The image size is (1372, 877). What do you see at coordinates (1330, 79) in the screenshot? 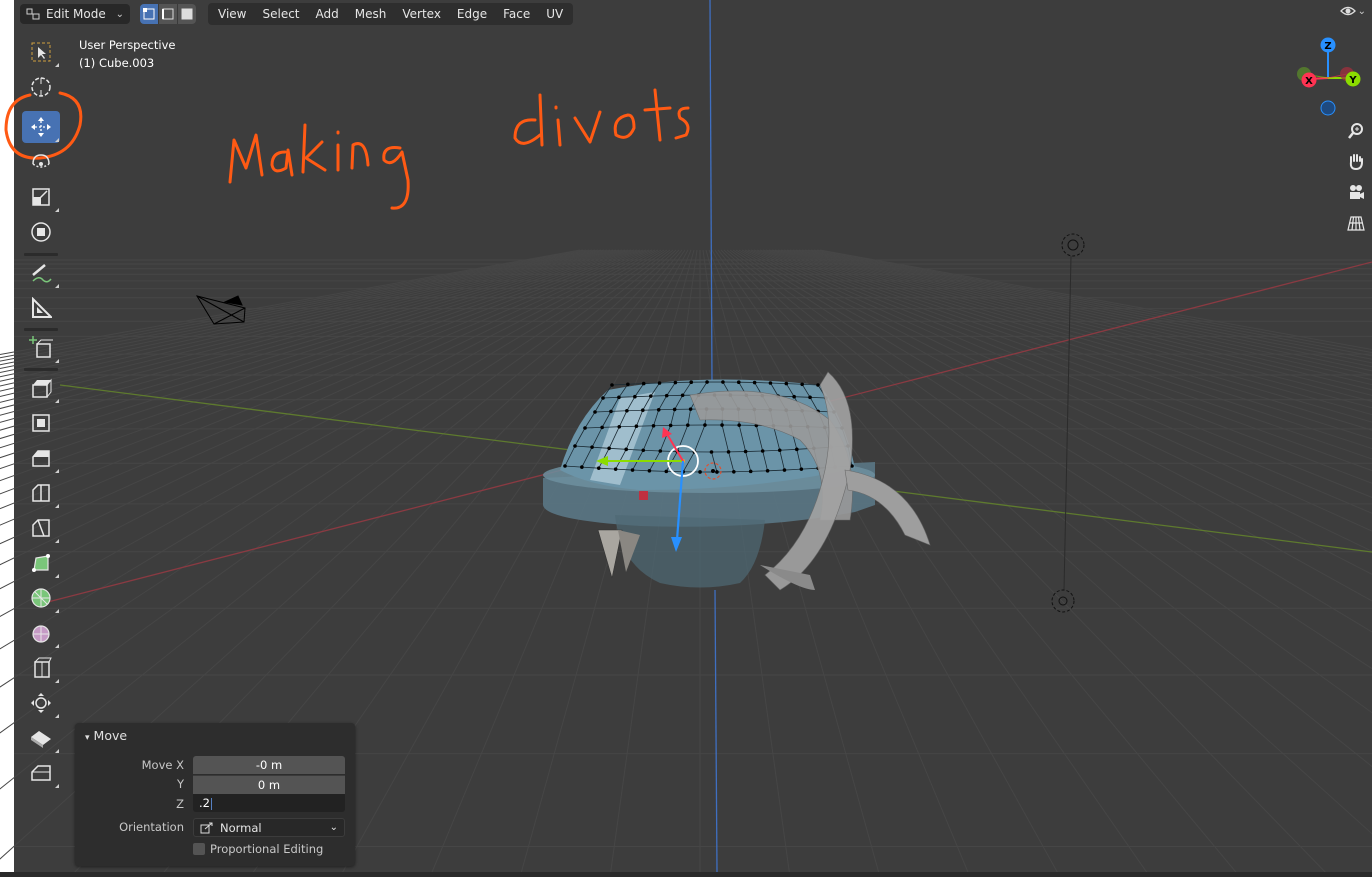
I see `navigation-gizmo: Z X Y` at bounding box center [1330, 79].